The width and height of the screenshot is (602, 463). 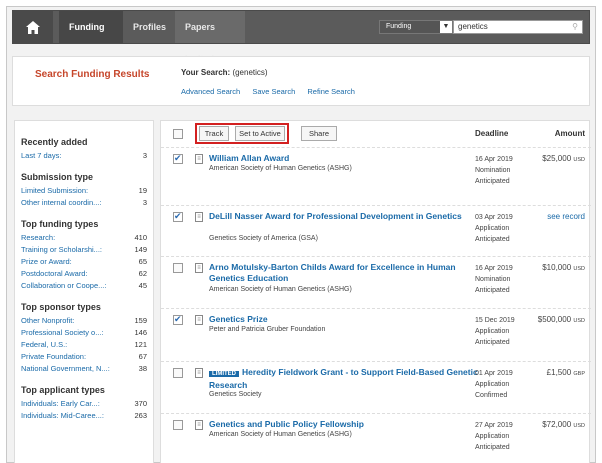 What do you see at coordinates (214, 133) in the screenshot?
I see `track-button: Track` at bounding box center [214, 133].